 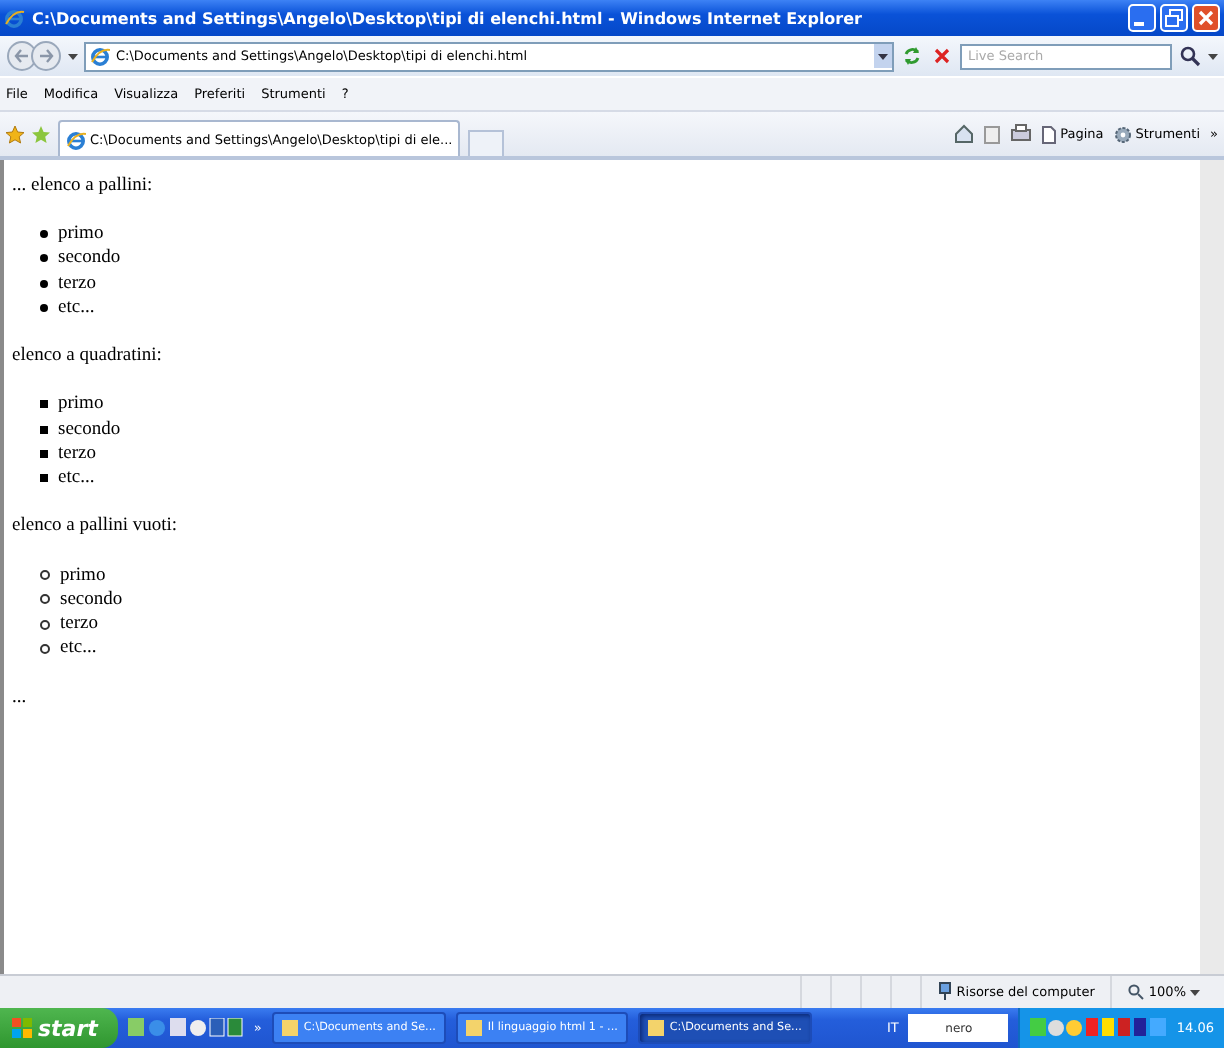 I want to click on search-icon, so click(x=1190, y=56).